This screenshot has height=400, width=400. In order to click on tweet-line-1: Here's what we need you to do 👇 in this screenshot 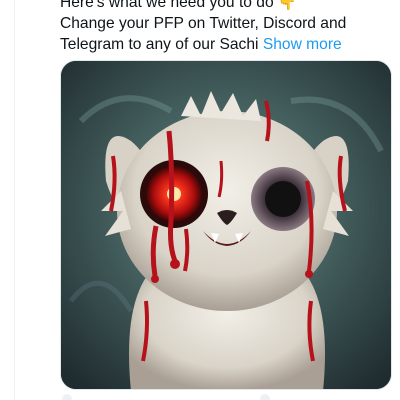, I will do `click(210, 6)`.